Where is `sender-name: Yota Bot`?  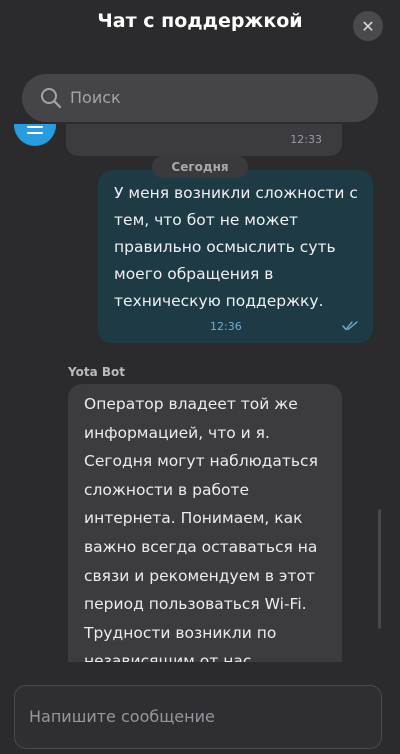 sender-name: Yota Bot is located at coordinates (96, 372).